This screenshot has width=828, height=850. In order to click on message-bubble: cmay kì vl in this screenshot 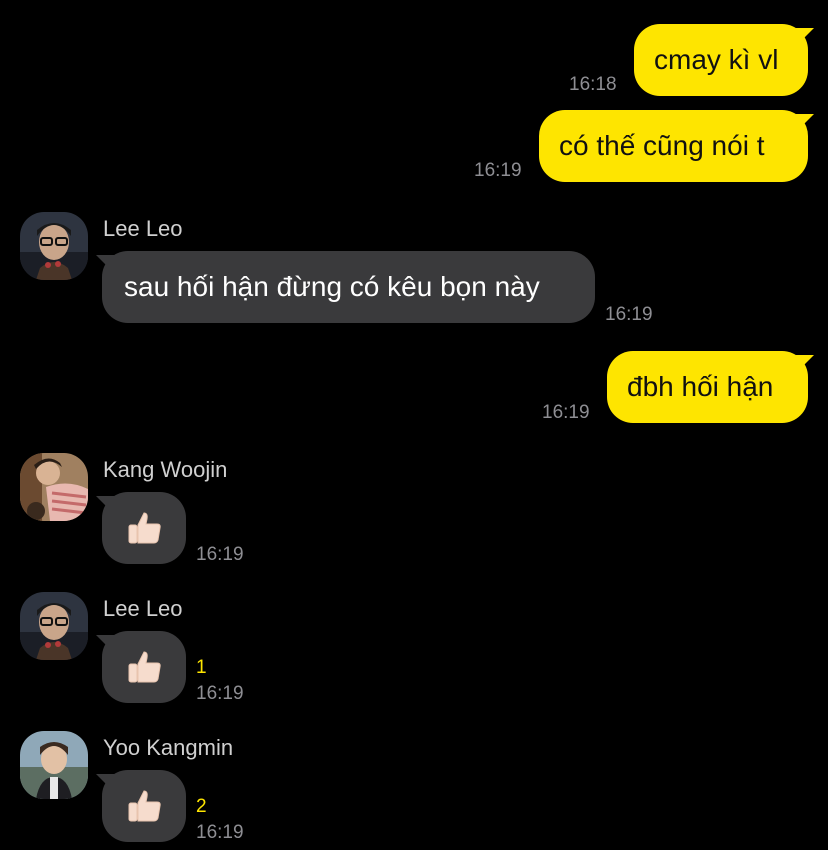, I will do `click(721, 60)`.